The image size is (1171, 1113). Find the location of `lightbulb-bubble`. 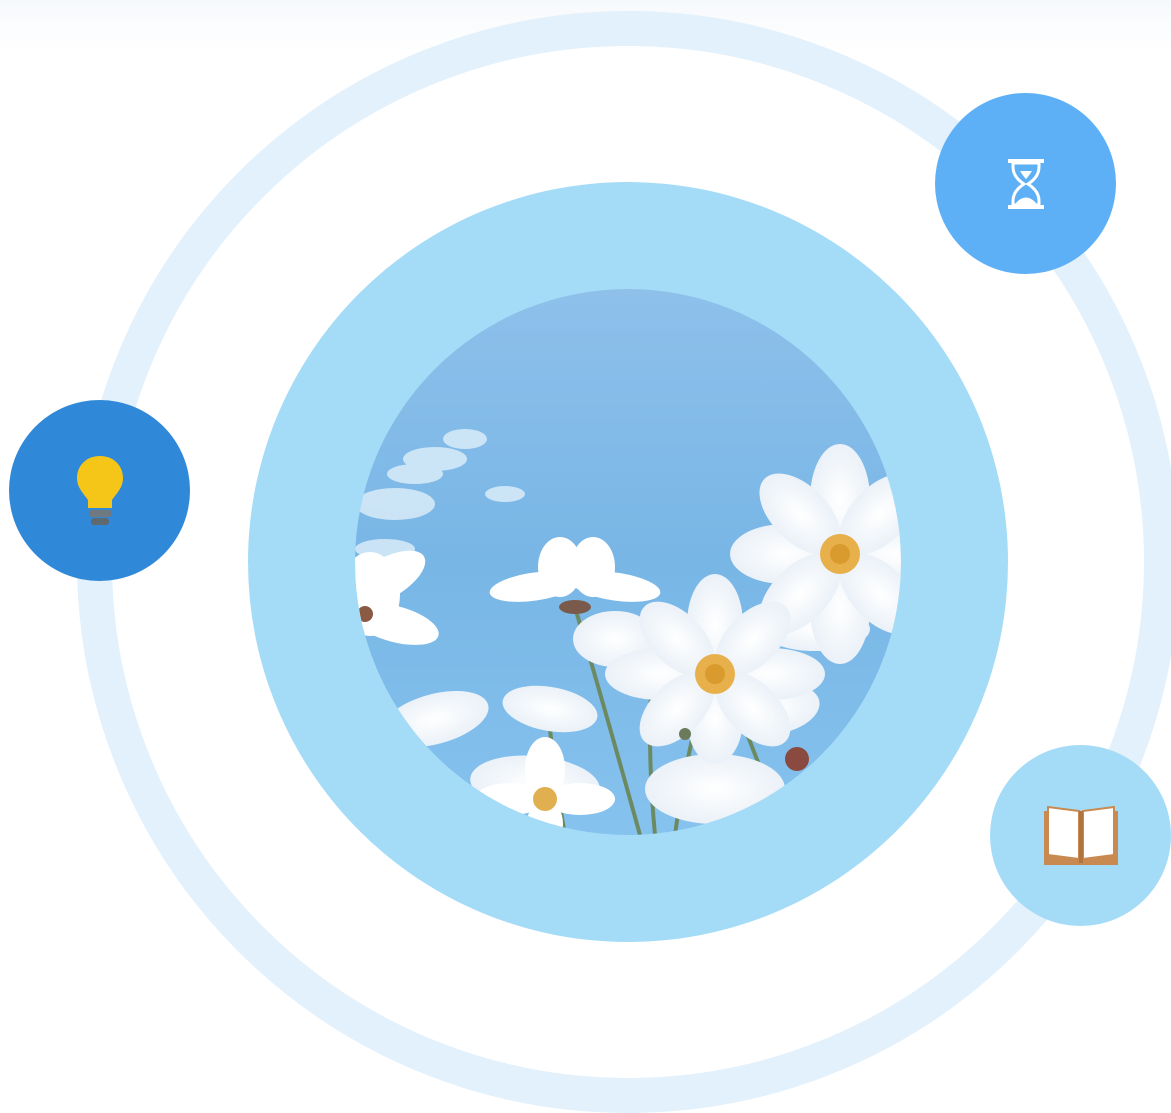

lightbulb-bubble is located at coordinates (99, 490).